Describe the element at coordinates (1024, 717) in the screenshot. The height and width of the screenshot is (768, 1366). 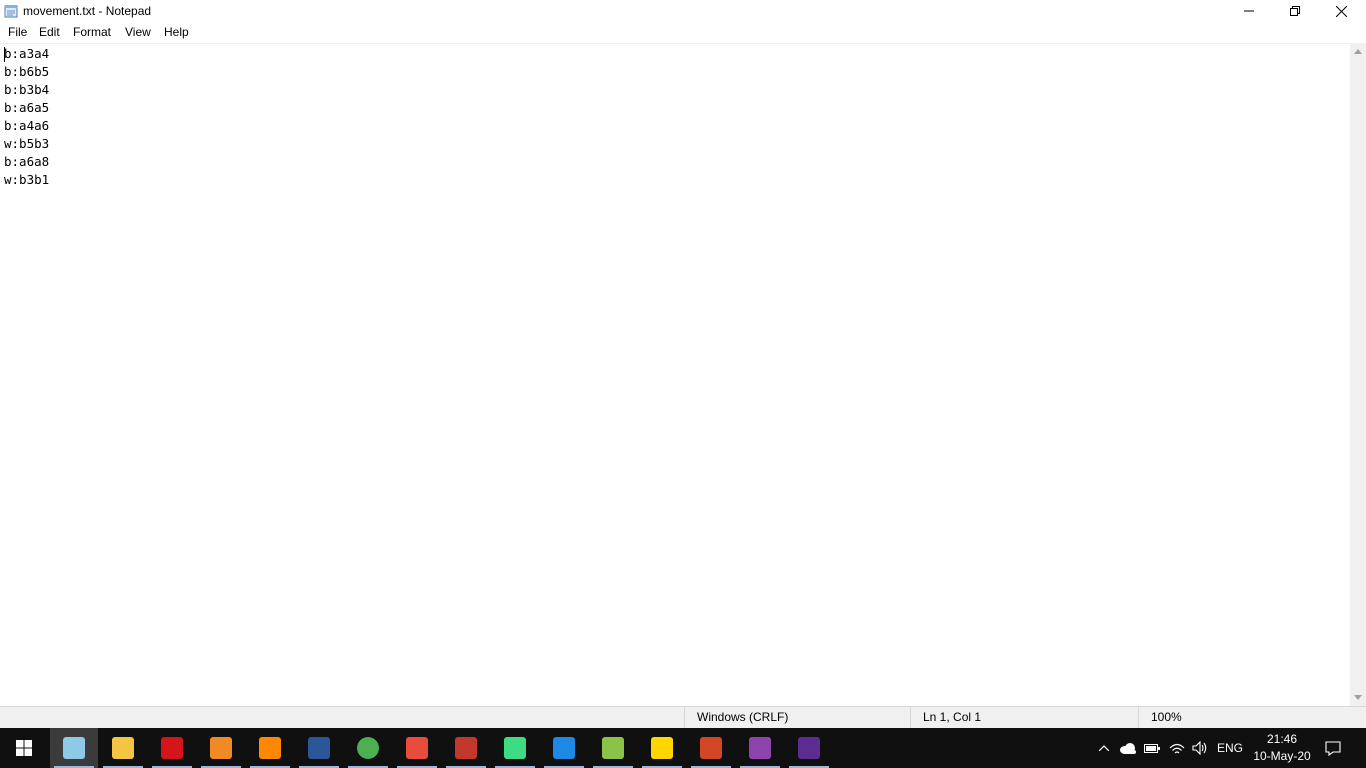
I see `status-cursor-position: Ln 1, Col 1` at that location.